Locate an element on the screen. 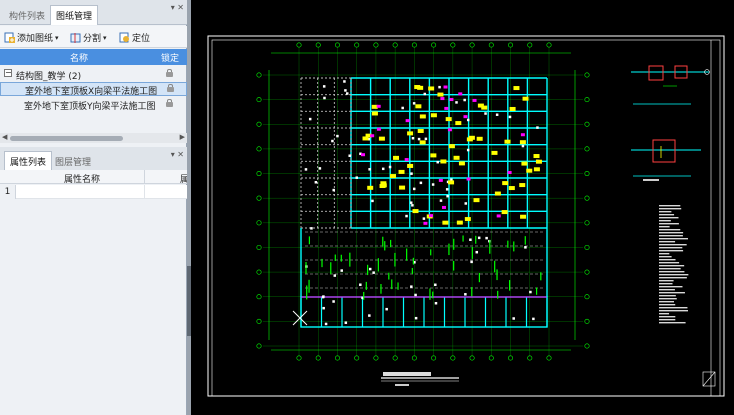  locate-button: 定位 is located at coordinates (134, 37).